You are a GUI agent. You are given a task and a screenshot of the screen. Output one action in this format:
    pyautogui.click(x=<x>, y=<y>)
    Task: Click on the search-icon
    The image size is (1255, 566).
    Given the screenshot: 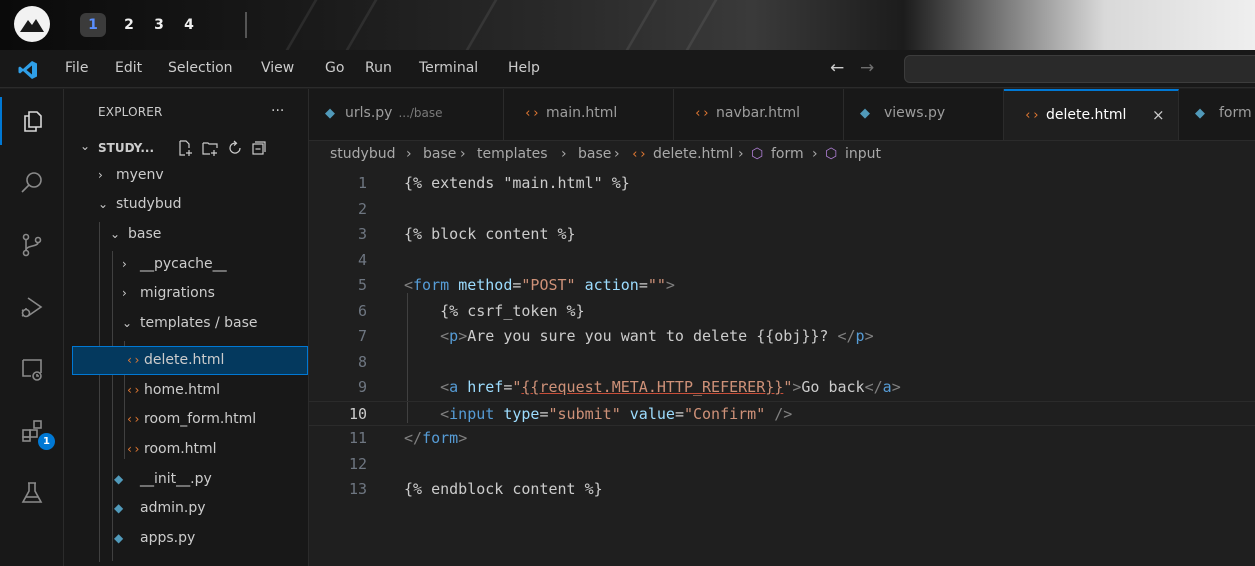 What is the action you would take?
    pyautogui.click(x=32, y=183)
    